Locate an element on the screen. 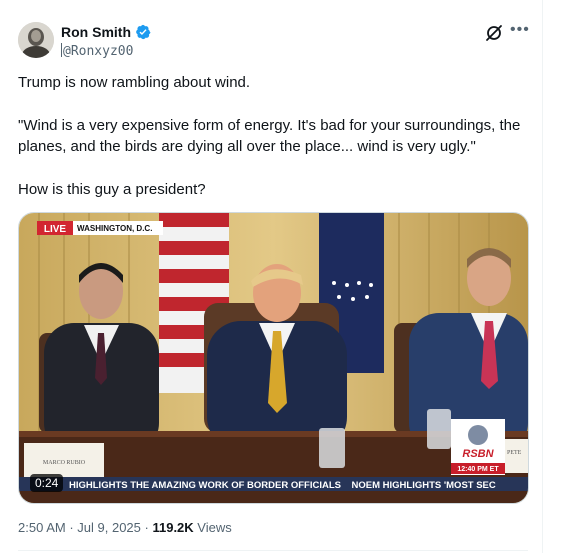  avatar-image is located at coordinates (36, 40).